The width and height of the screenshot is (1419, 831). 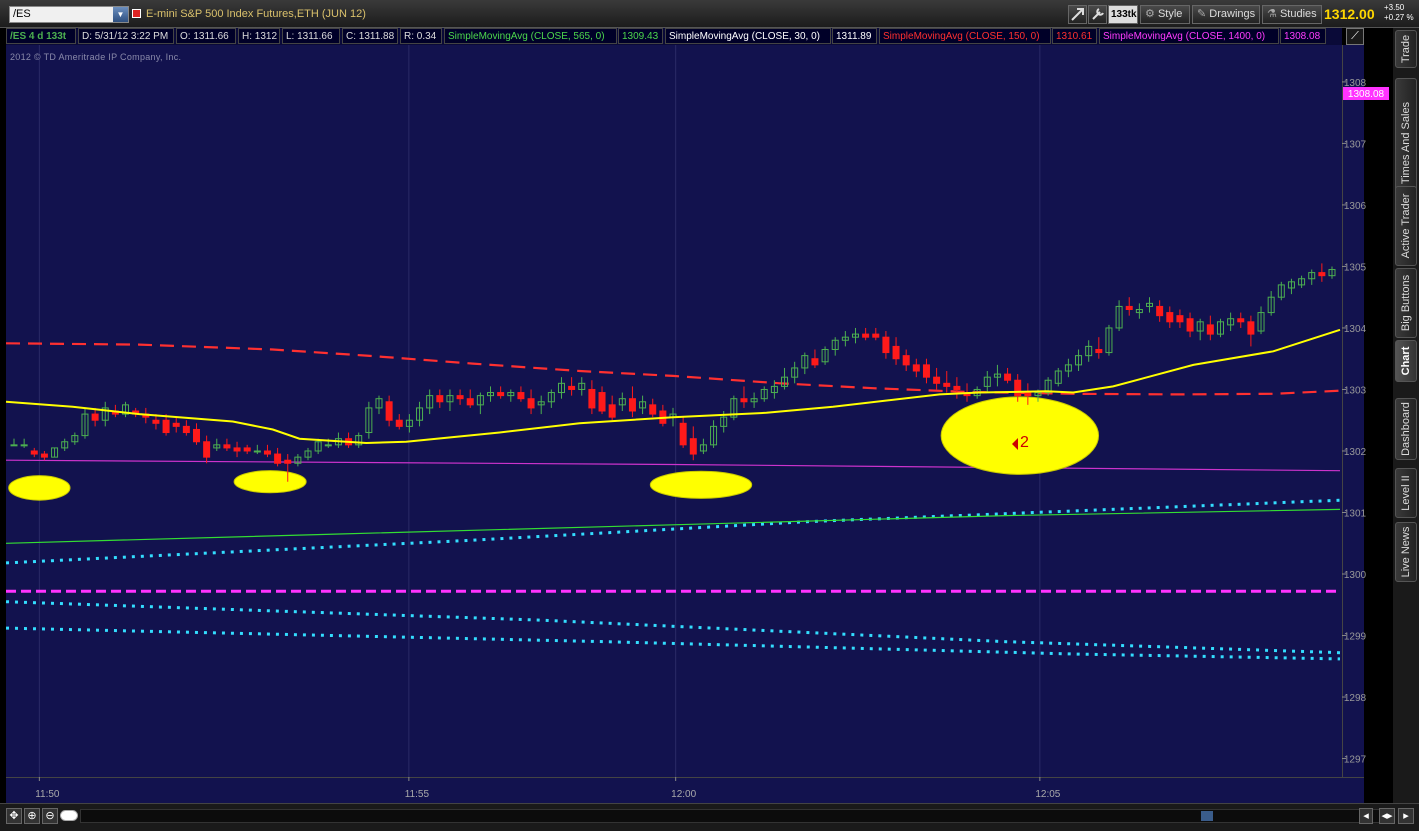 I want to click on y-tick-label: 1299, so click(x=1355, y=637).